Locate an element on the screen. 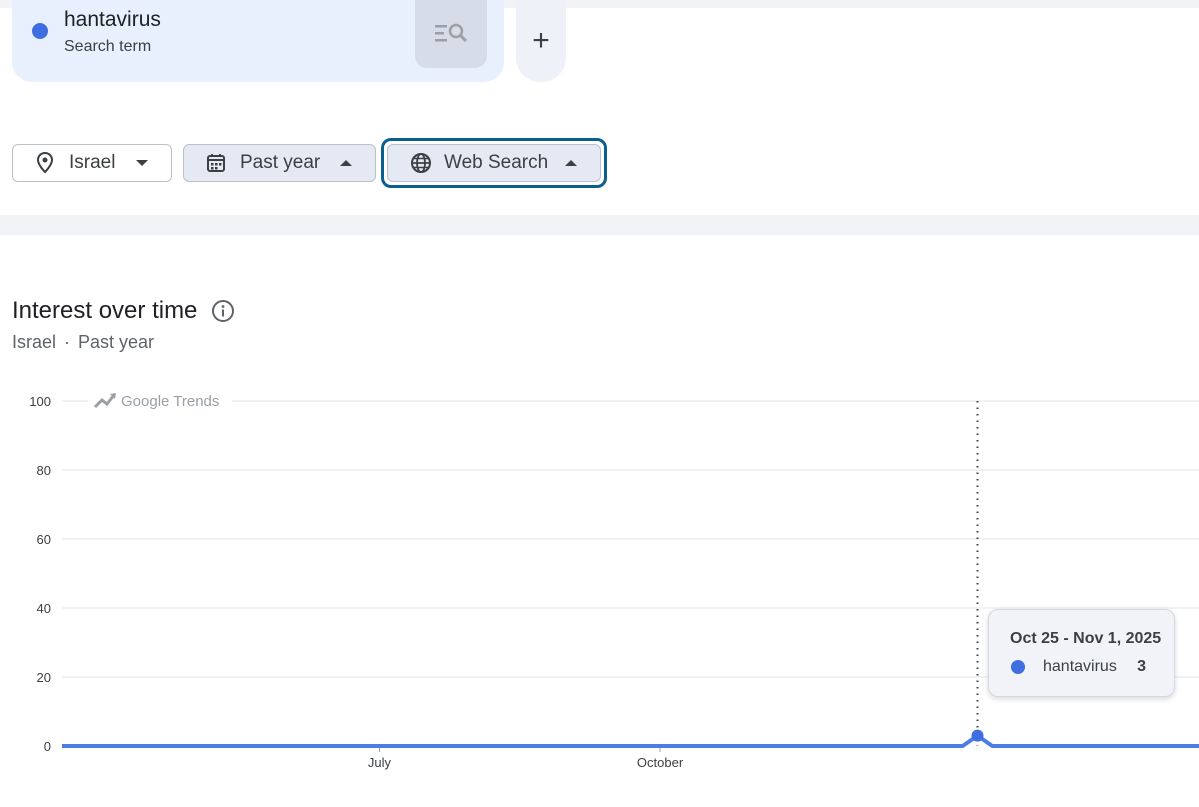  search-property-filter-label: Web Search is located at coordinates (496, 162).